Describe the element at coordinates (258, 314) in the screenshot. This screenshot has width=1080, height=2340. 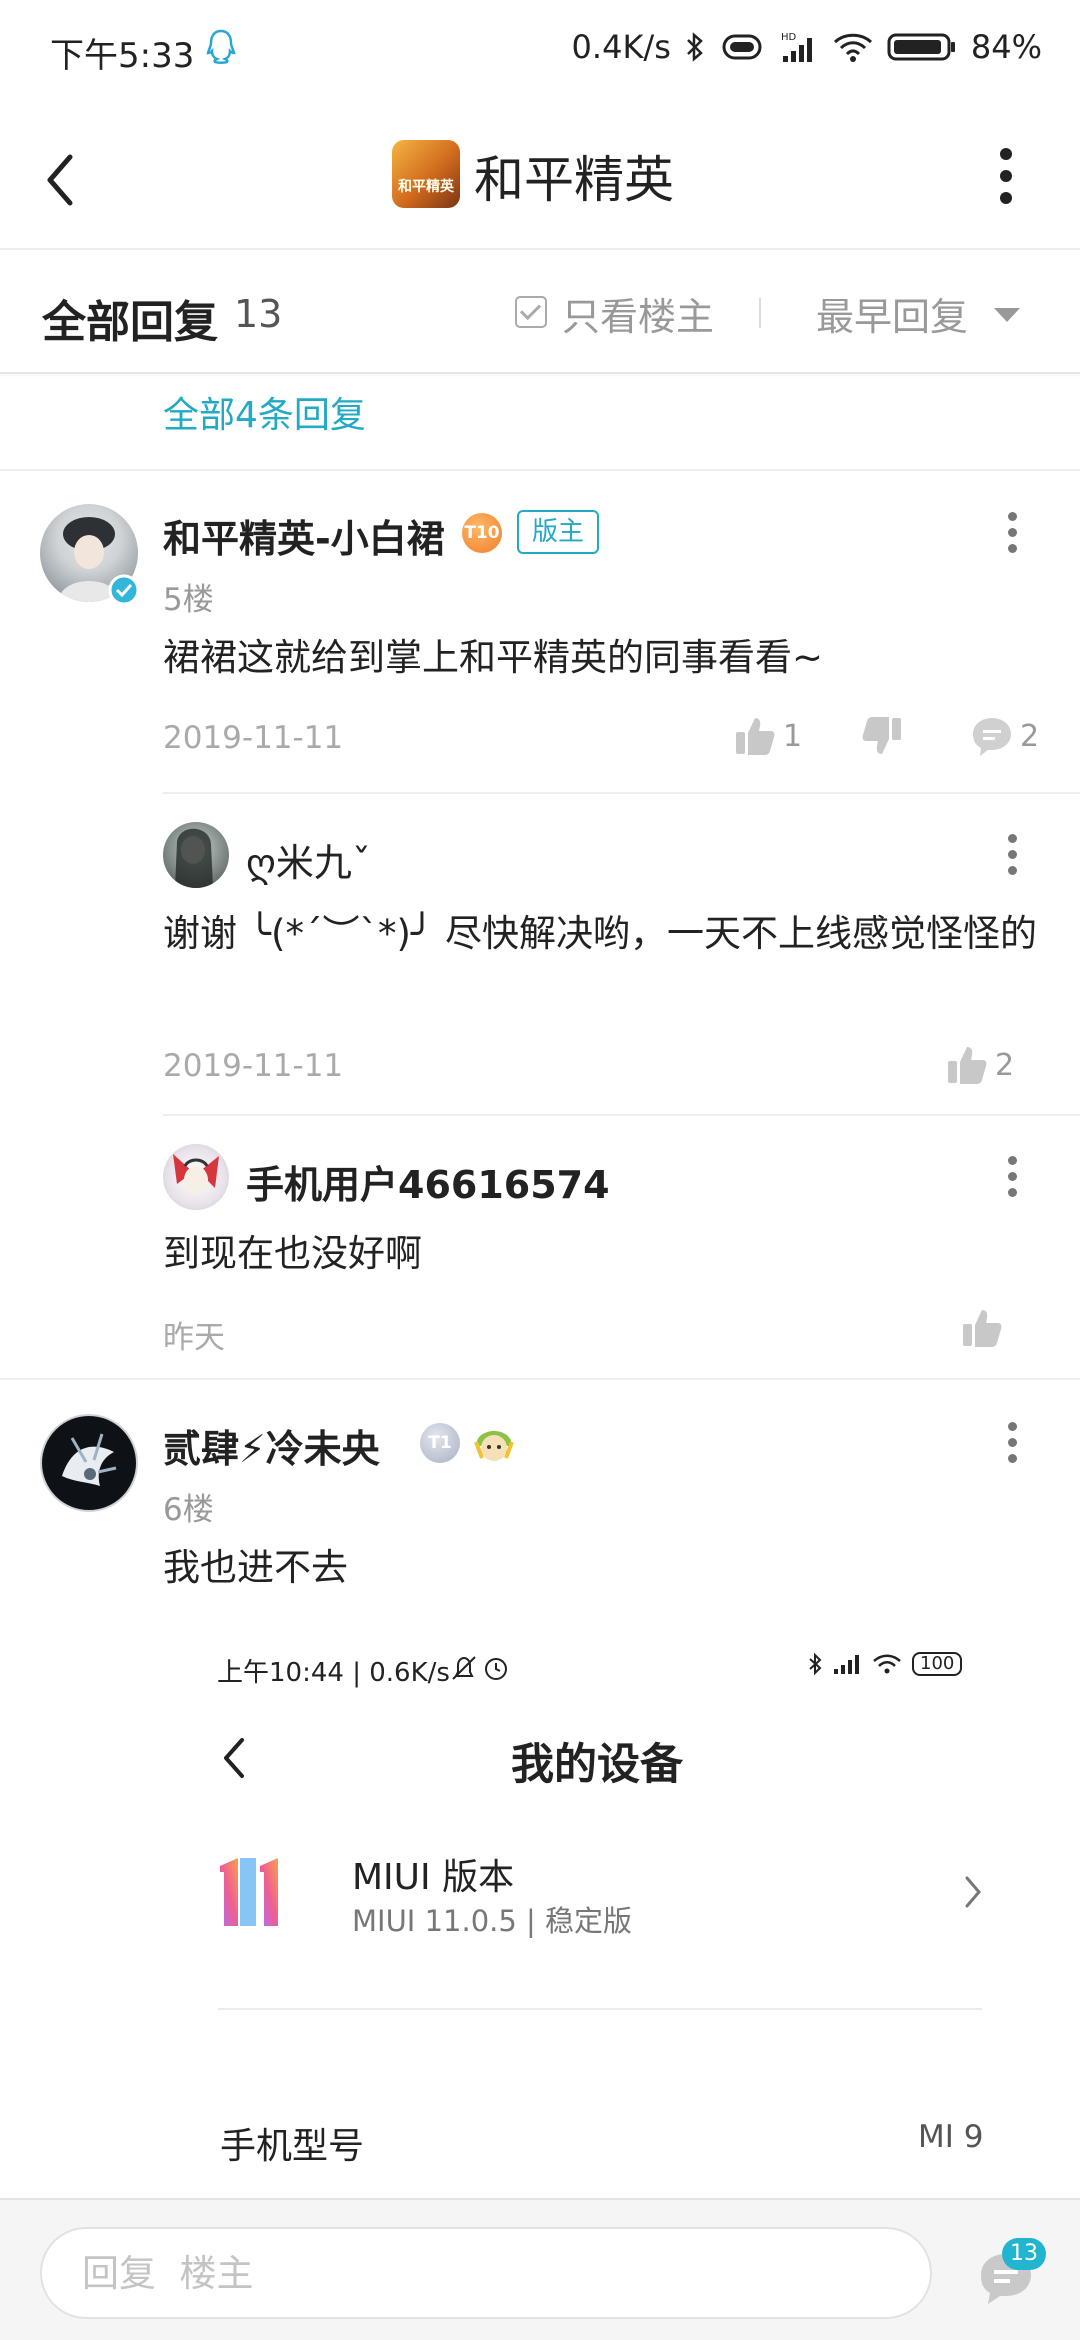
I see `reply-count: 13` at that location.